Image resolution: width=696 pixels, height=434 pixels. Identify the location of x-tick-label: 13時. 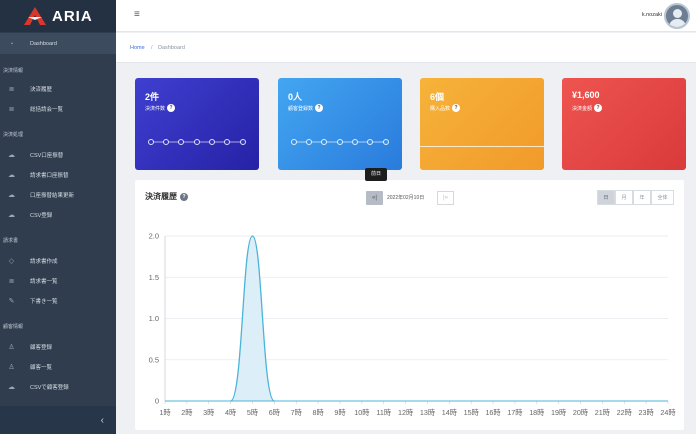
(427, 412).